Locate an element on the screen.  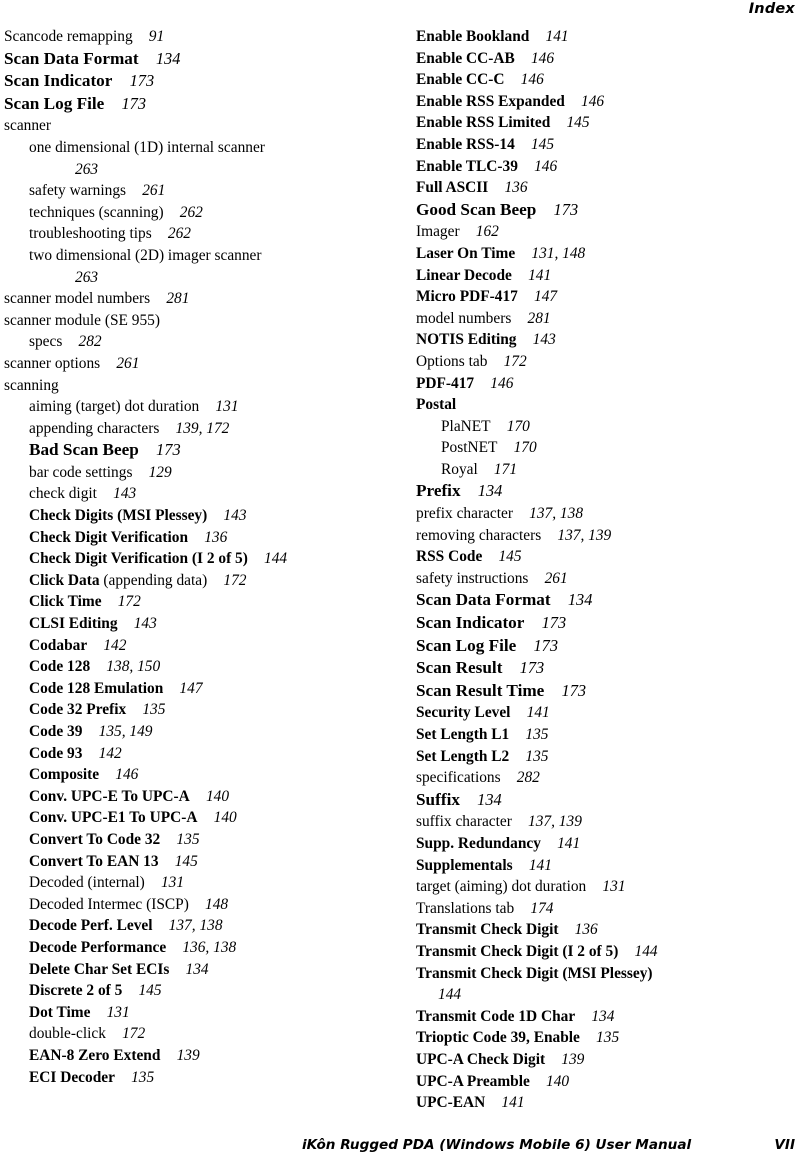
index-entry: Delete Char Set ECIs 134 is located at coordinates (199, 970).